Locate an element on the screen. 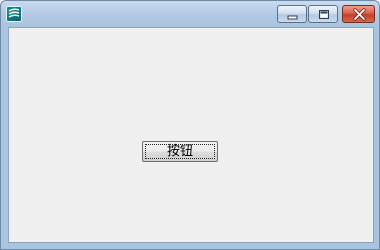 The image size is (380, 250). close-button is located at coordinates (358, 14).